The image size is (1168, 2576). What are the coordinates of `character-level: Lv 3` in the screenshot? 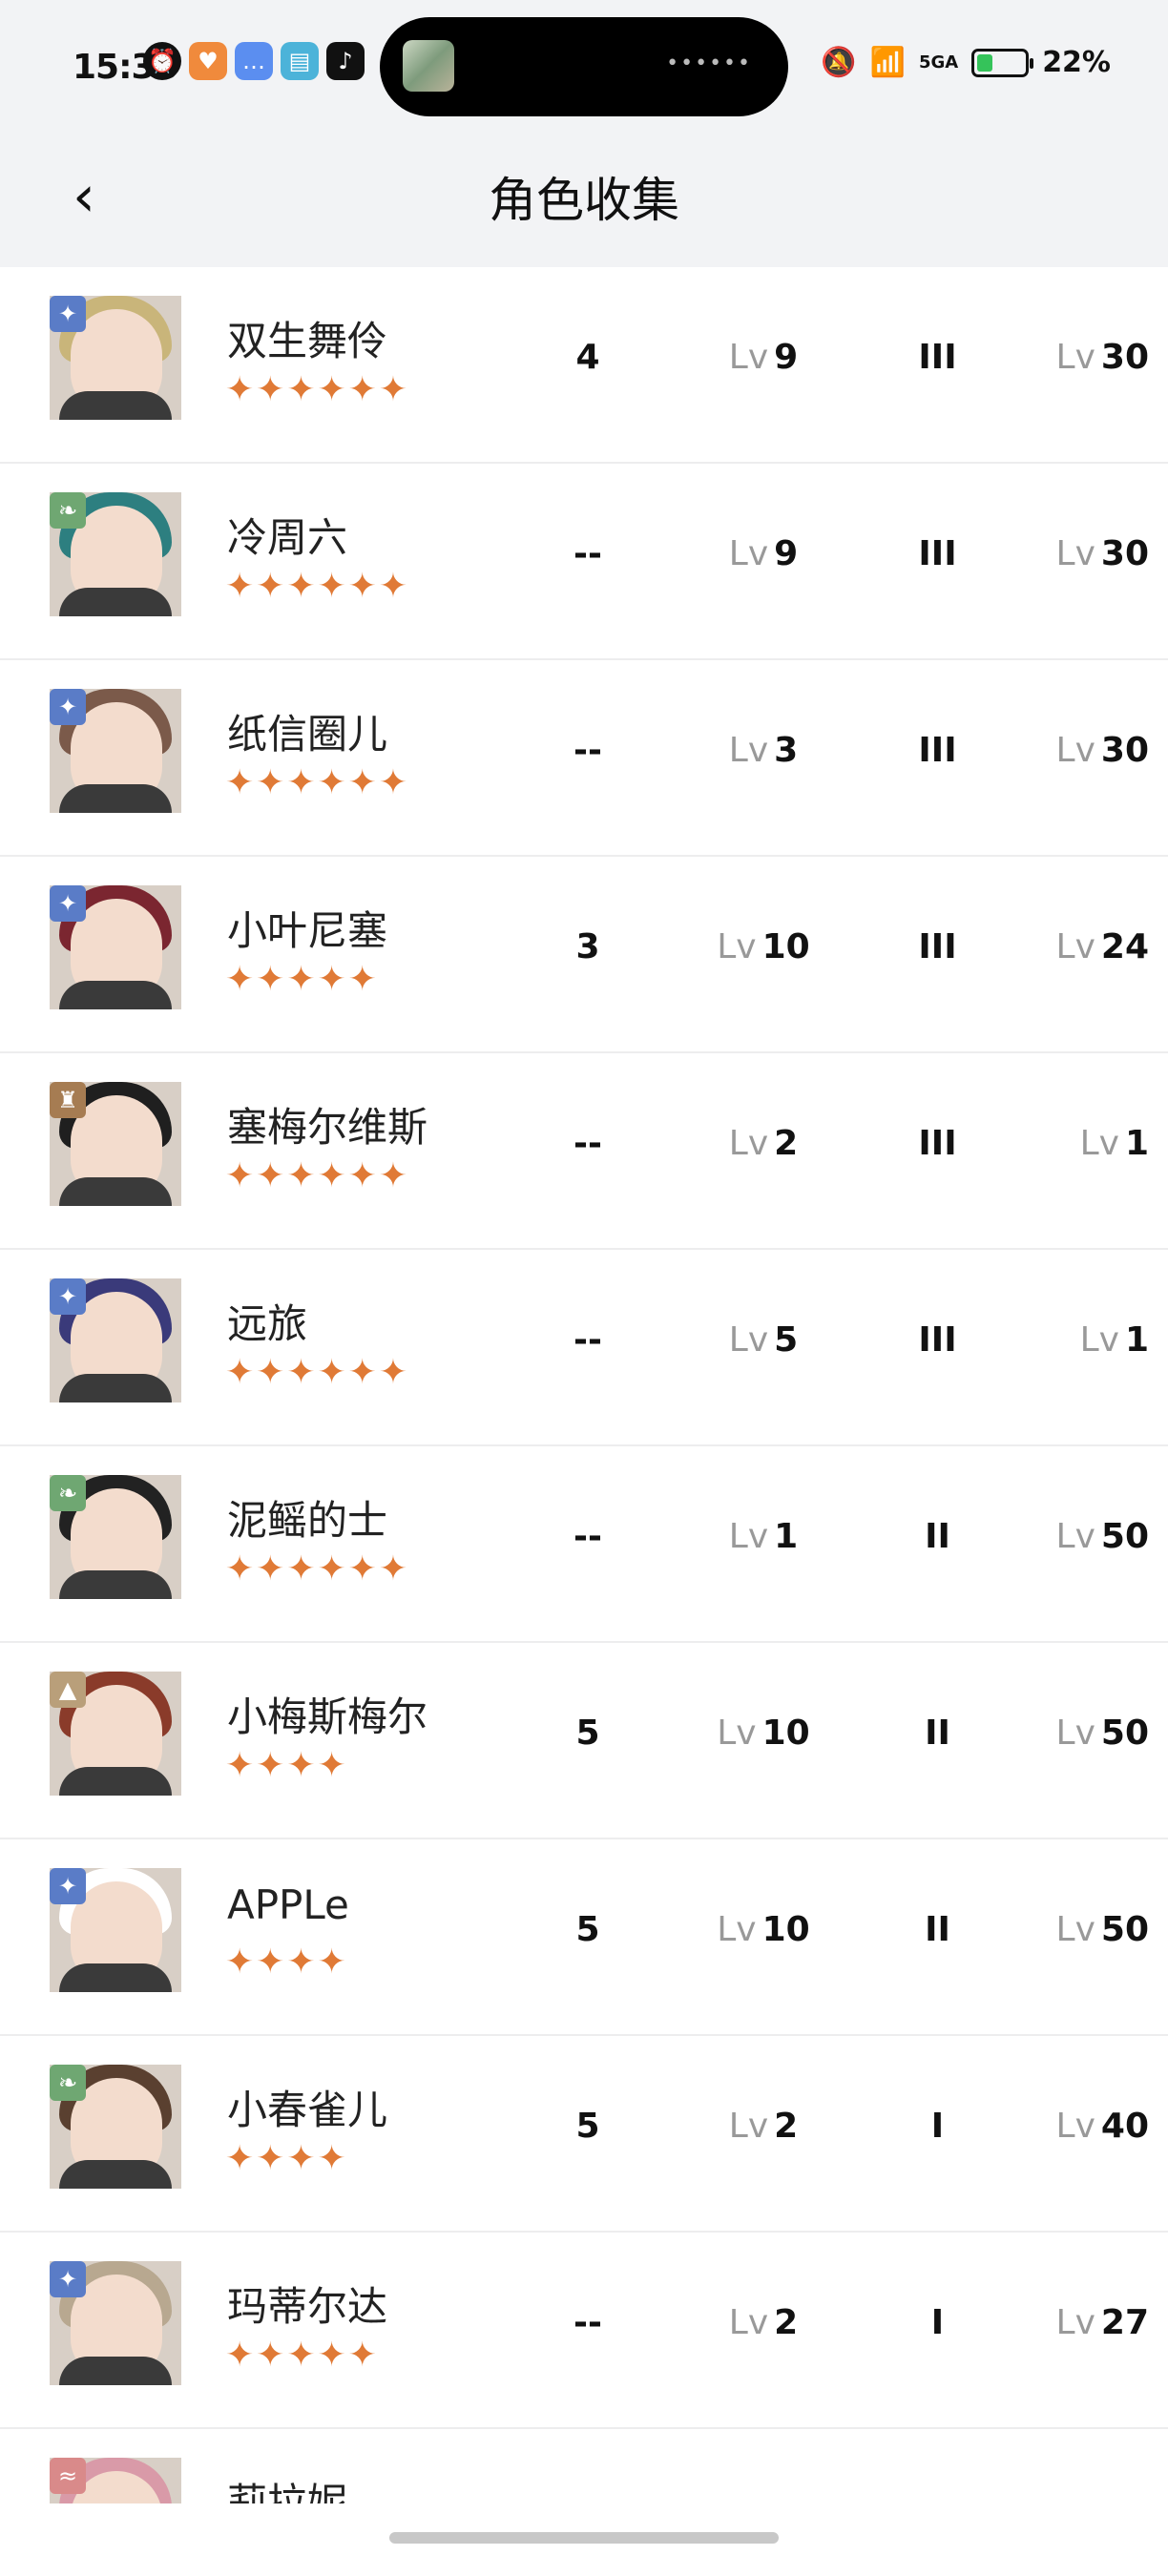 It's located at (763, 750).